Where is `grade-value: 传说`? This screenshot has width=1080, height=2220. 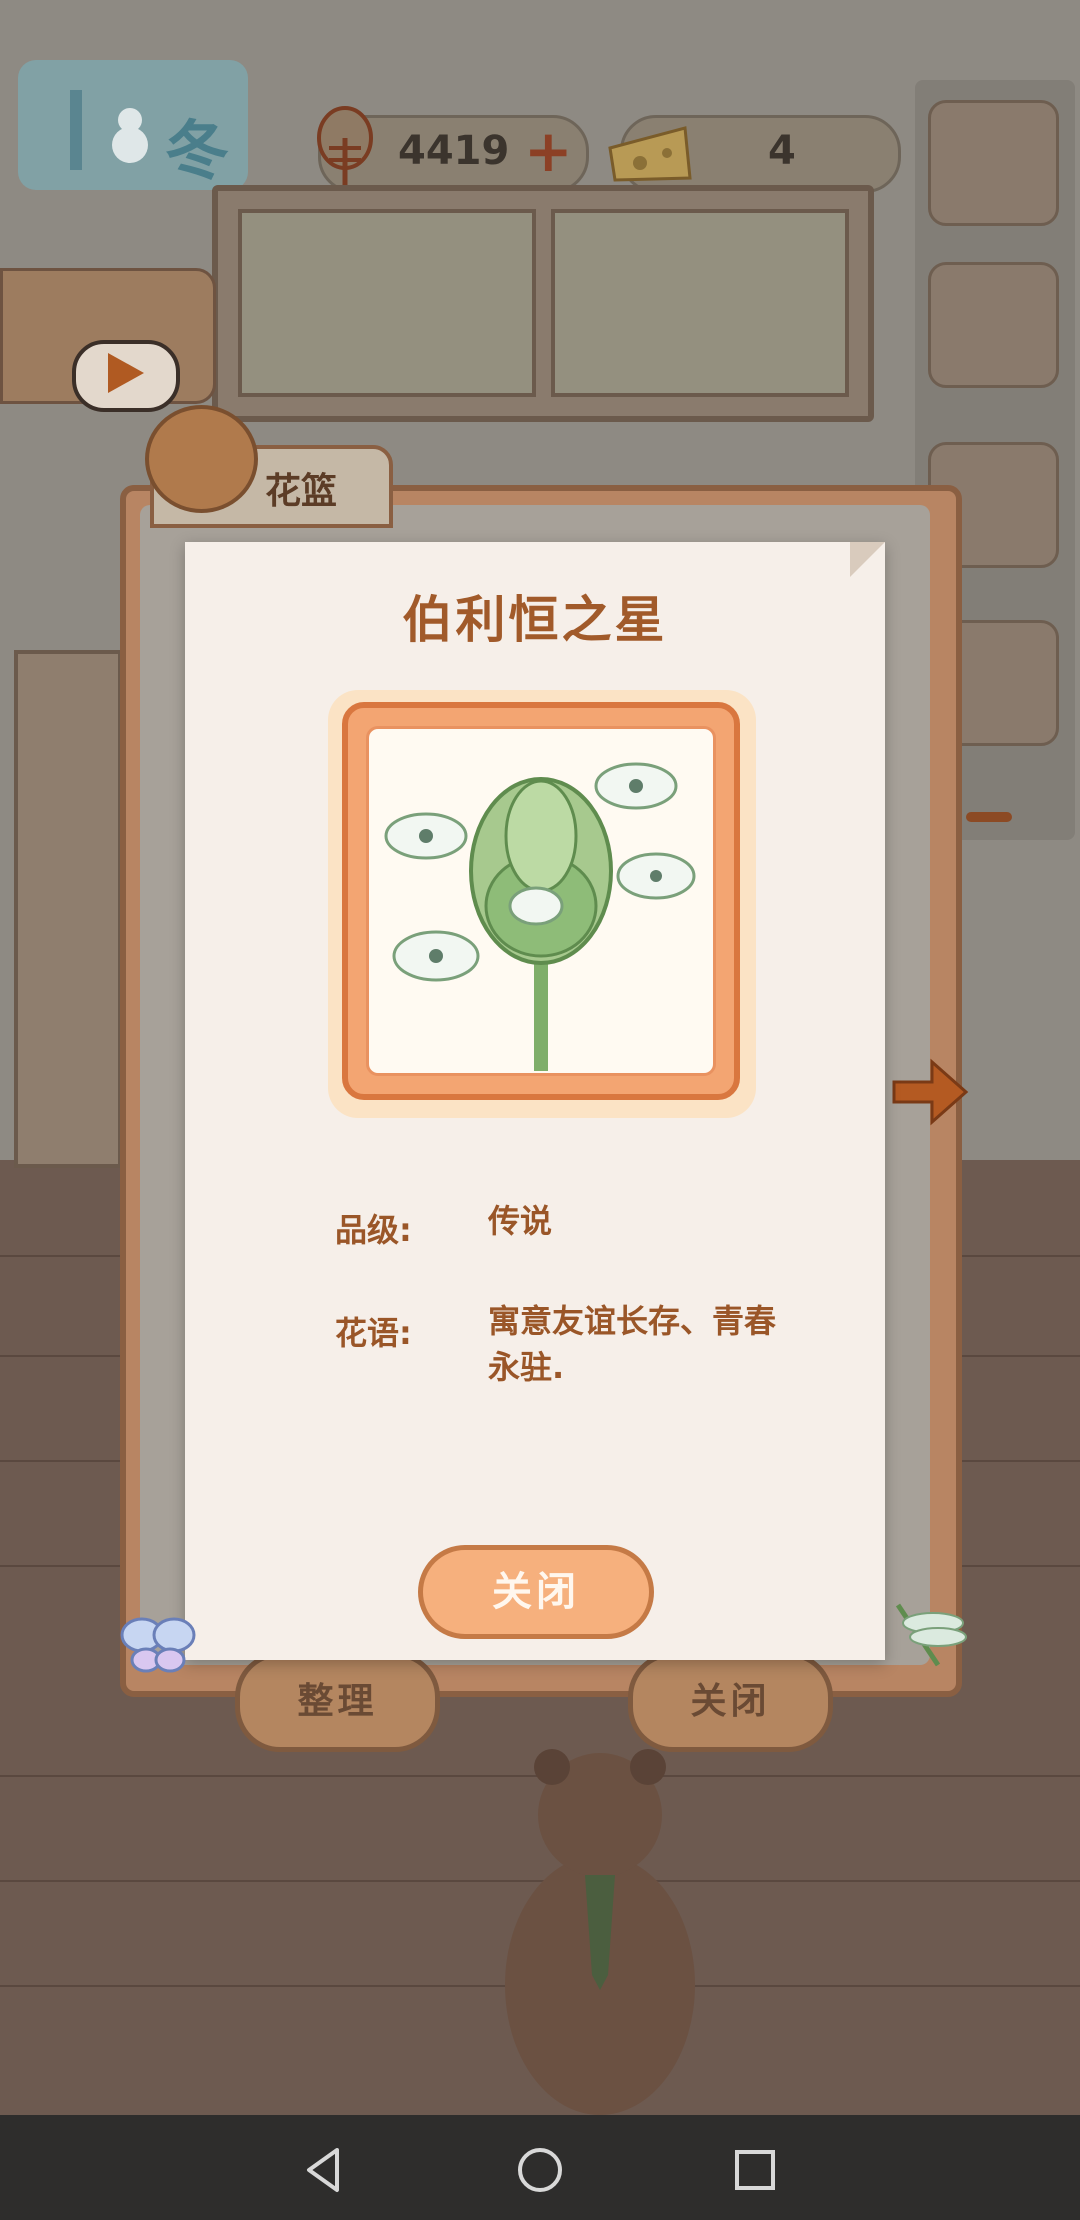
grade-value: 传说 is located at coordinates (520, 1221).